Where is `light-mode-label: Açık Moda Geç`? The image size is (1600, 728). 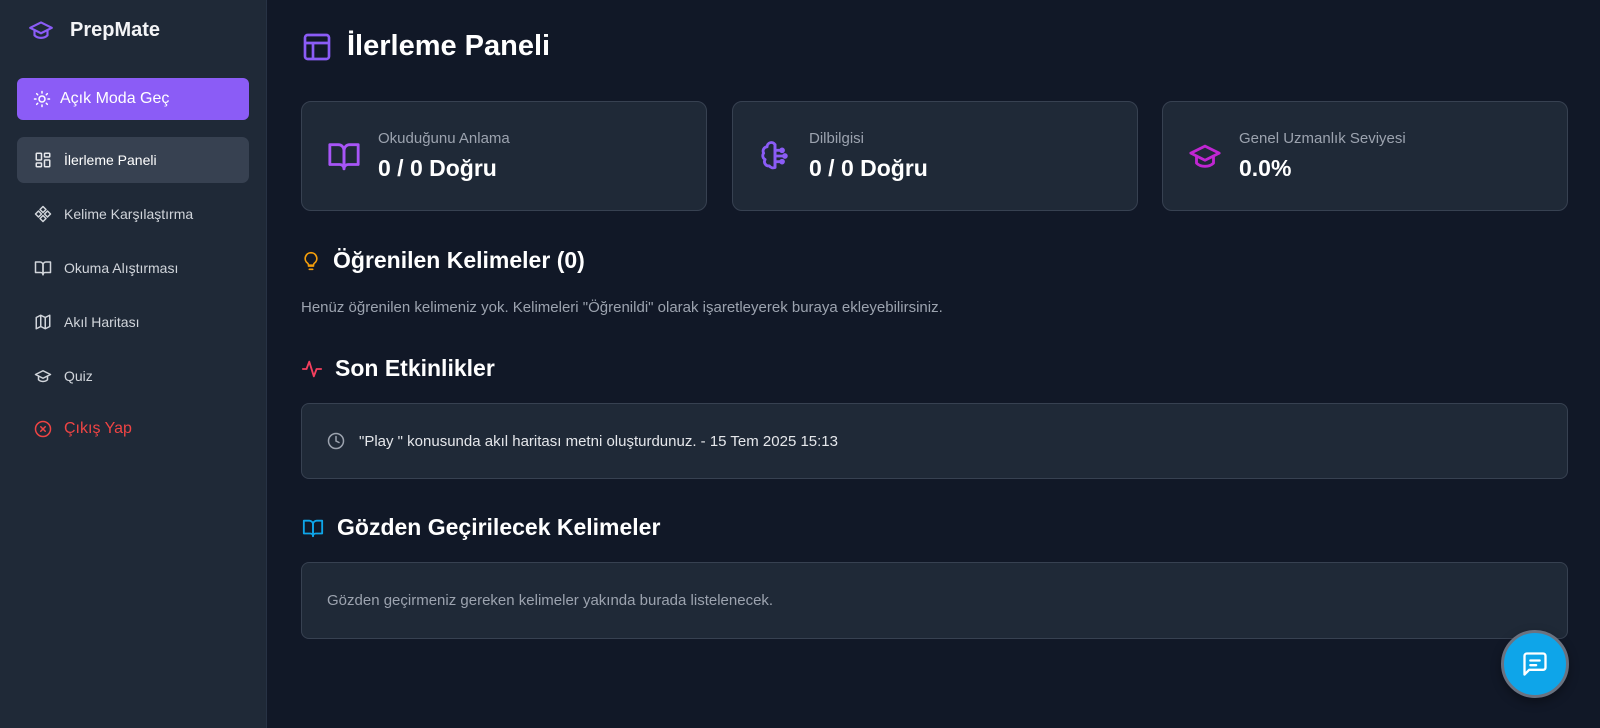 light-mode-label: Açık Moda Geç is located at coordinates (115, 98).